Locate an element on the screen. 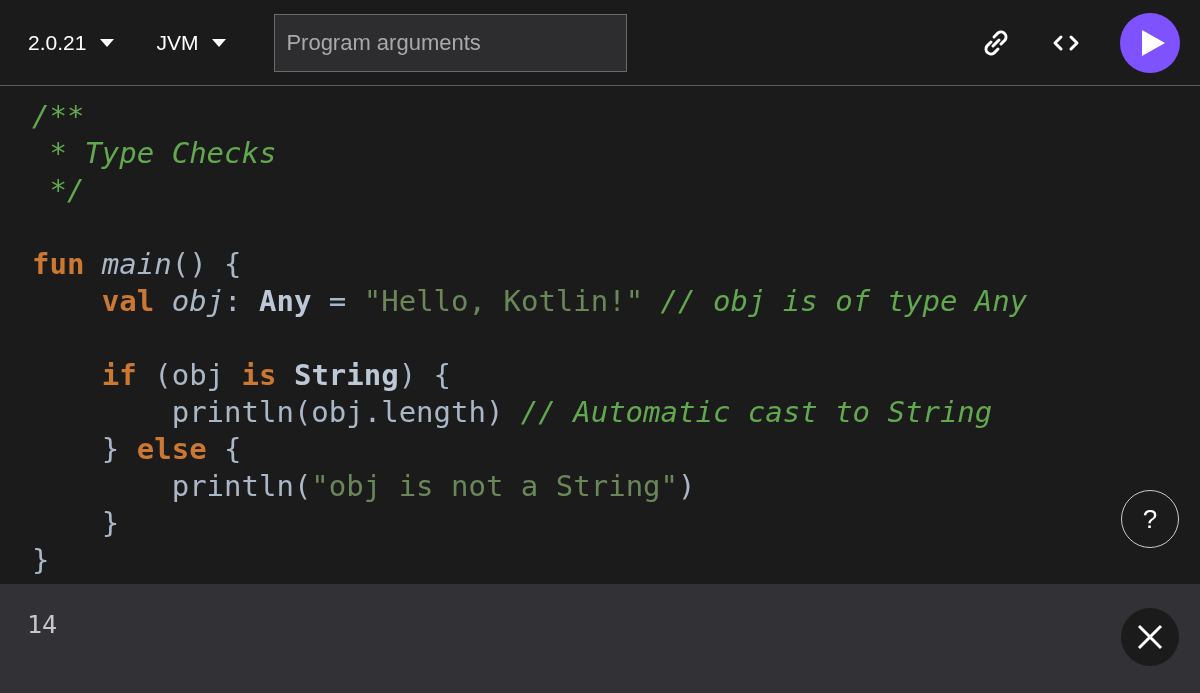  version-dropdown: 2.0.21 is located at coordinates (71, 42).